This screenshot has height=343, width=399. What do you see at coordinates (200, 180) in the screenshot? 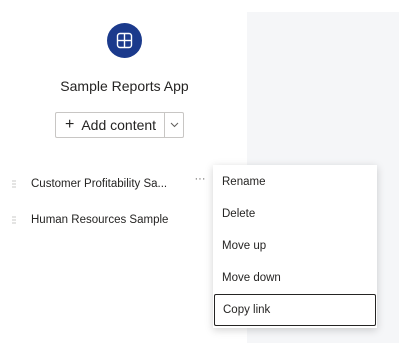
I see `more-options-button: ···` at bounding box center [200, 180].